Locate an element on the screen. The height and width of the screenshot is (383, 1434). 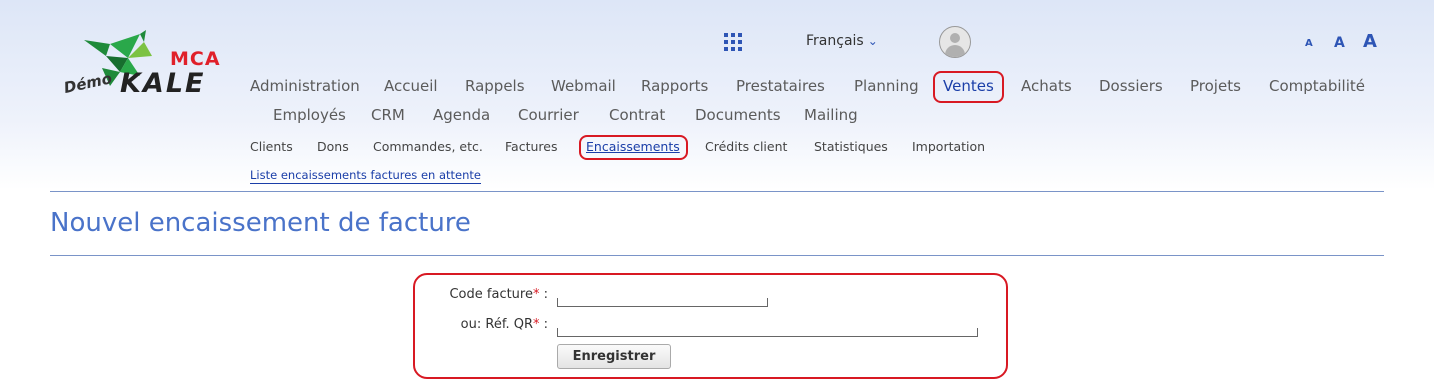
chevron-down-icon: ⌄ is located at coordinates (872, 41).